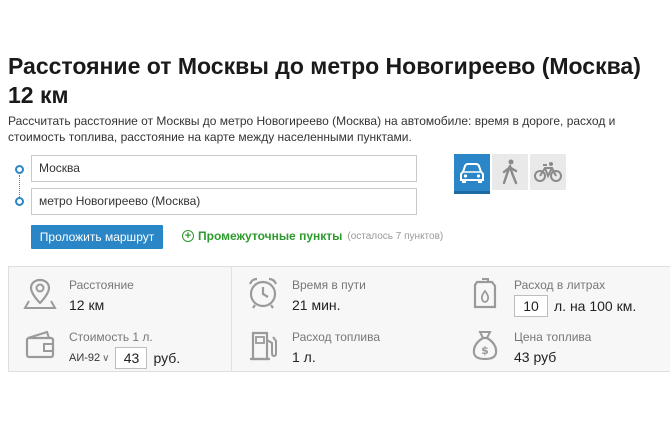  I want to click on map-pin-icon, so click(40, 293).